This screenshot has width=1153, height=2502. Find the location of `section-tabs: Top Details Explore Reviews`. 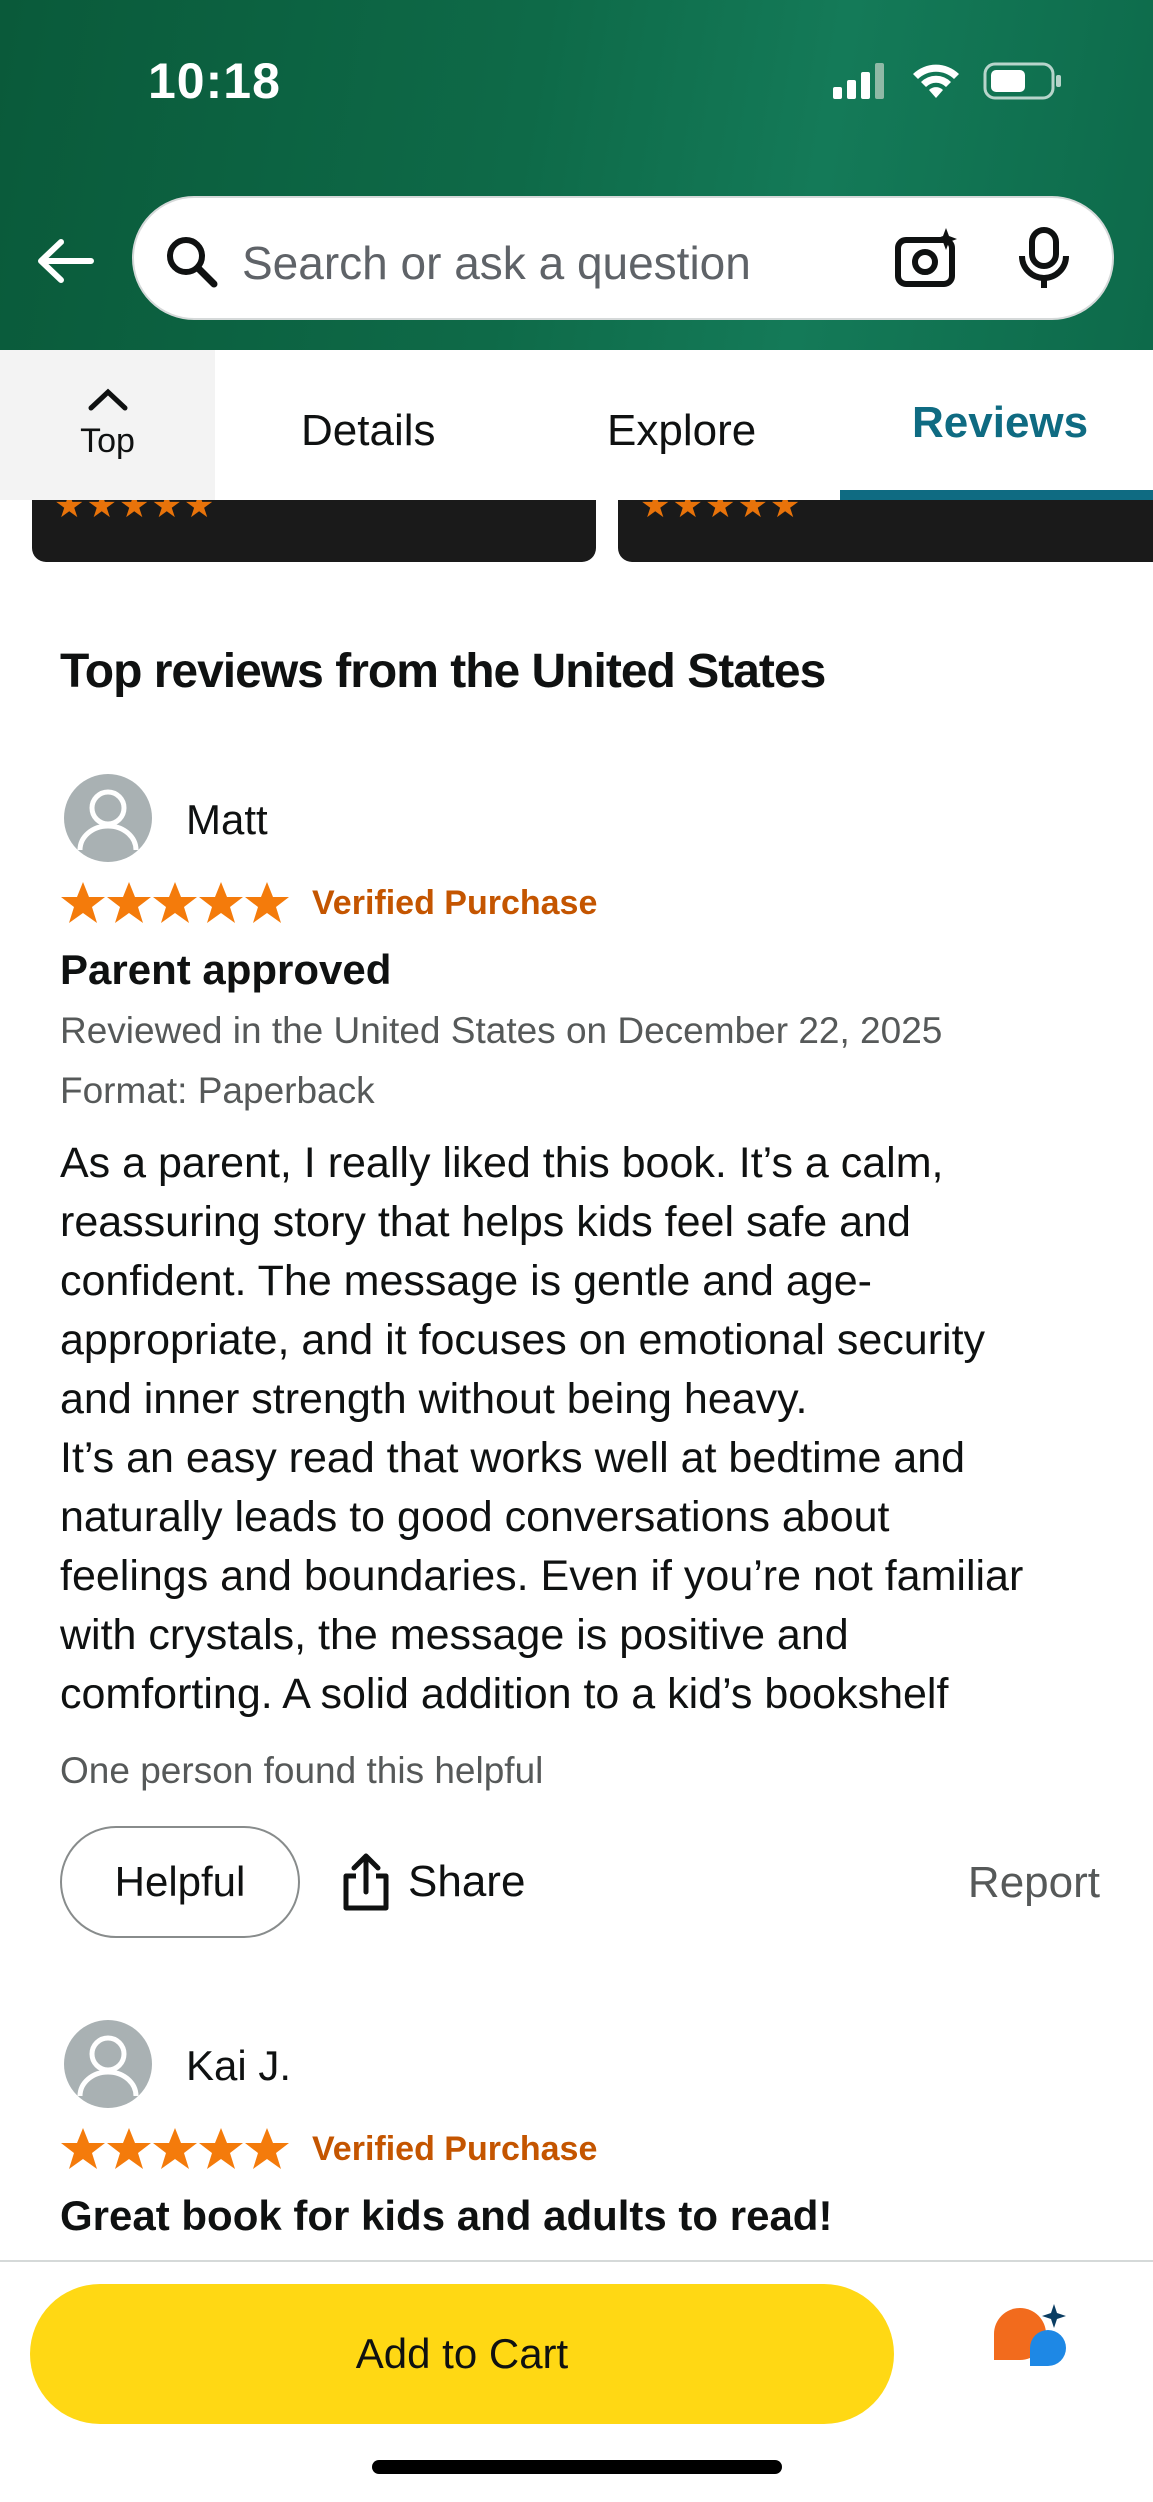

section-tabs: Top Details Explore Reviews is located at coordinates (576, 425).